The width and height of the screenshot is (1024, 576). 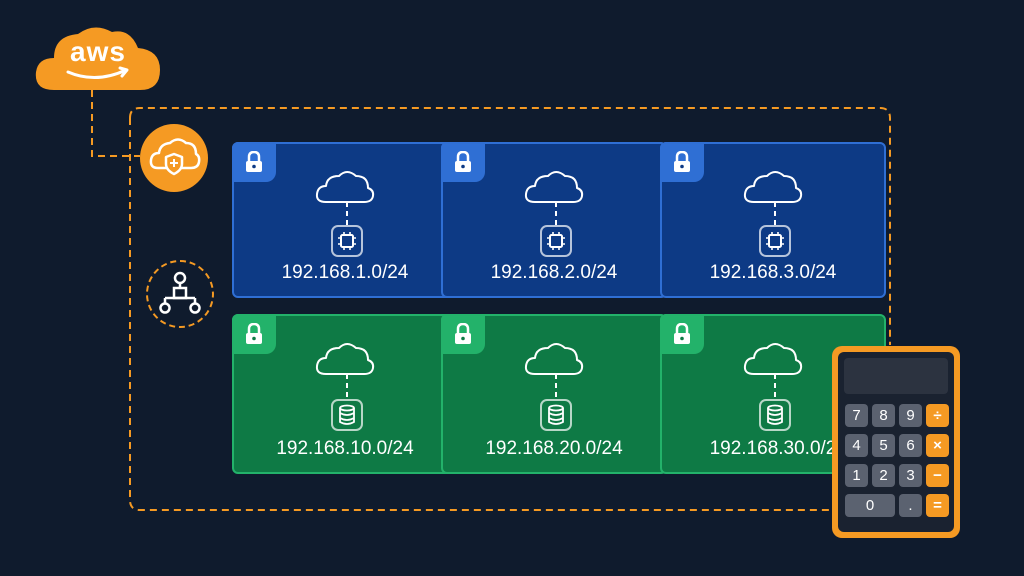 What do you see at coordinates (883, 475) in the screenshot?
I see `calc-key-2: 2` at bounding box center [883, 475].